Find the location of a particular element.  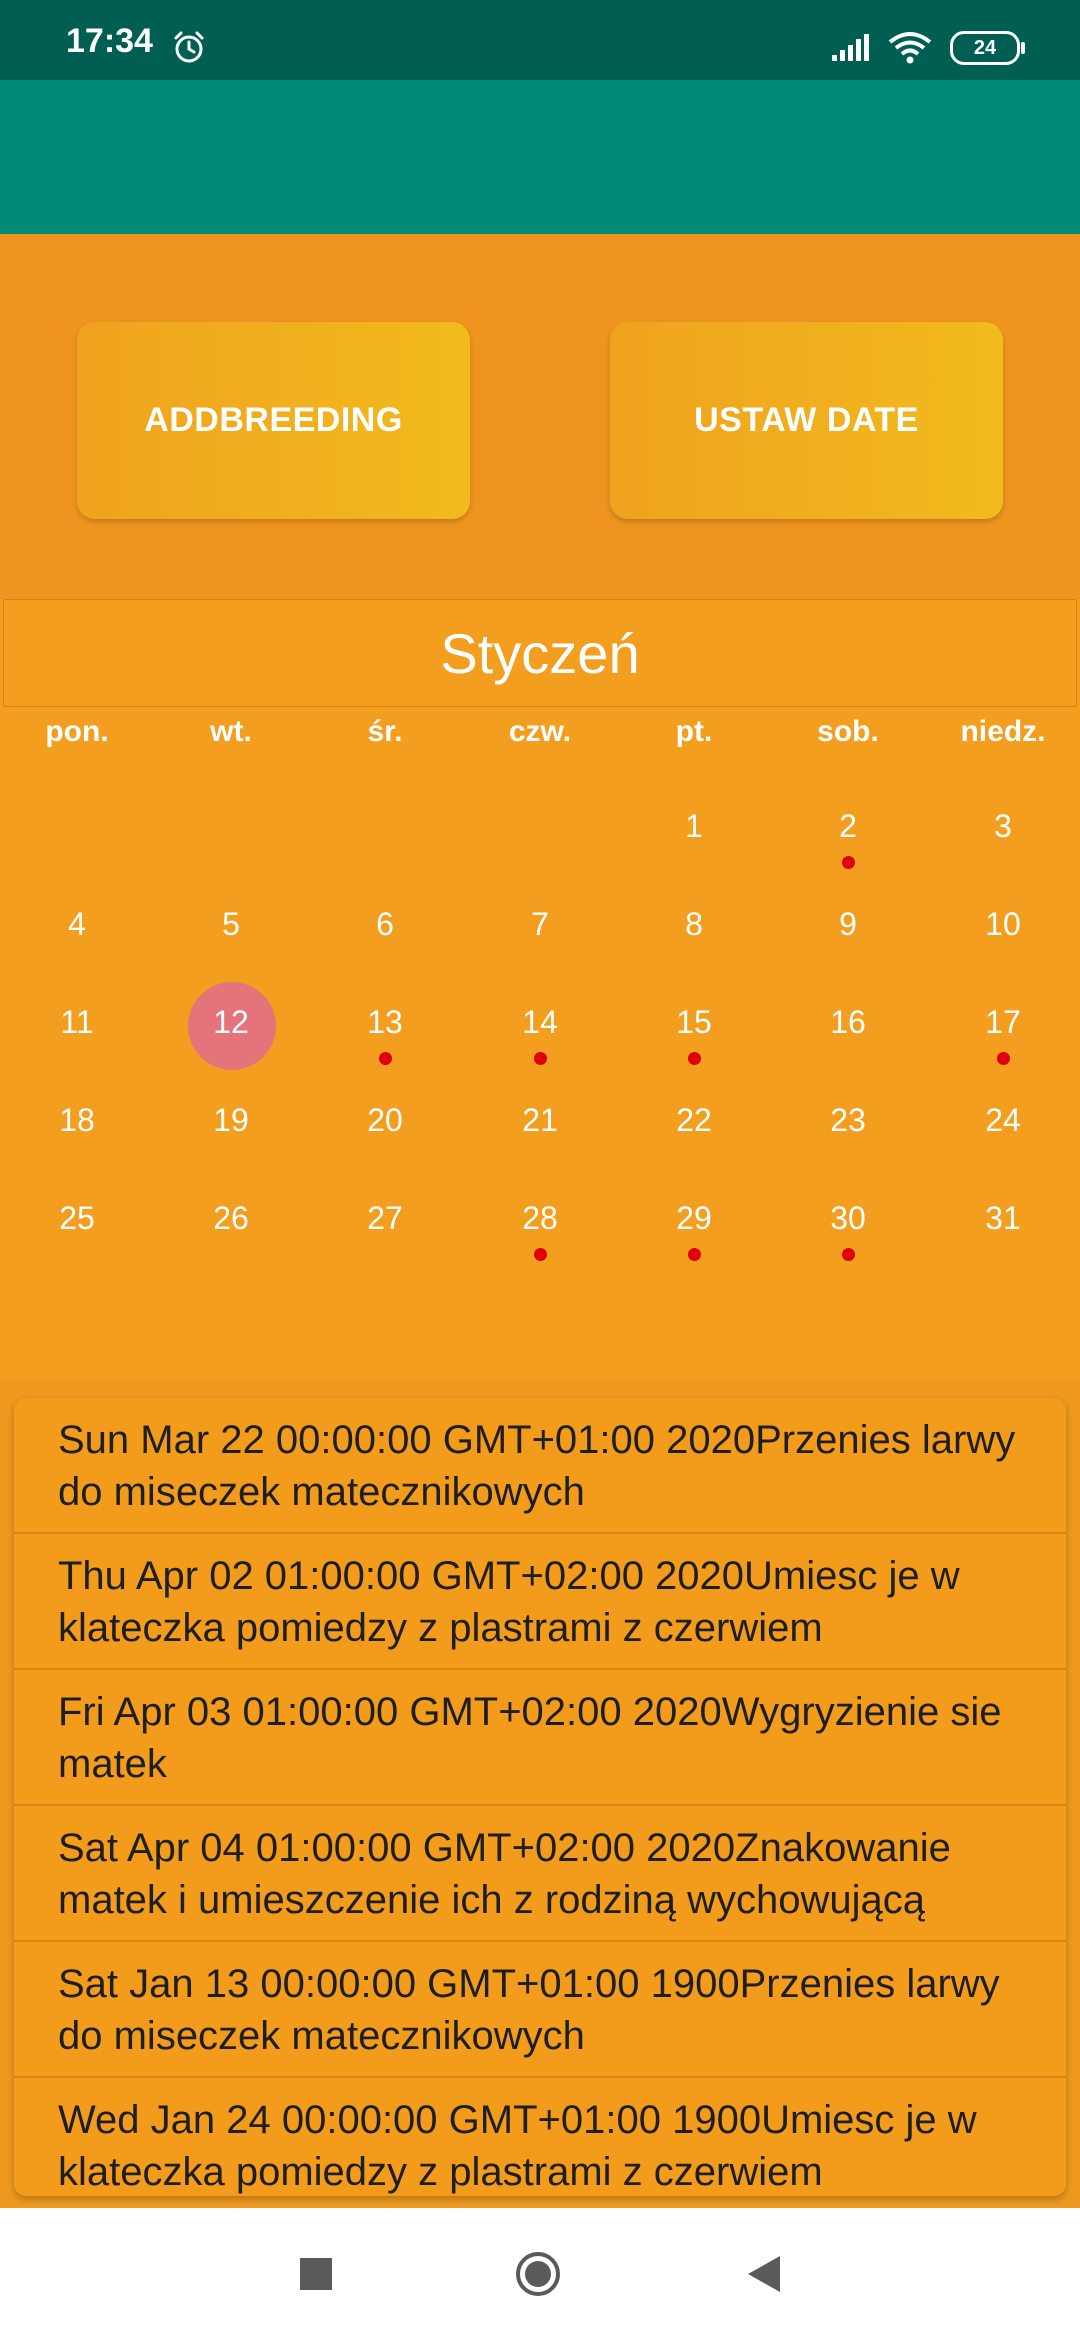

signal-icon is located at coordinates (850, 47).